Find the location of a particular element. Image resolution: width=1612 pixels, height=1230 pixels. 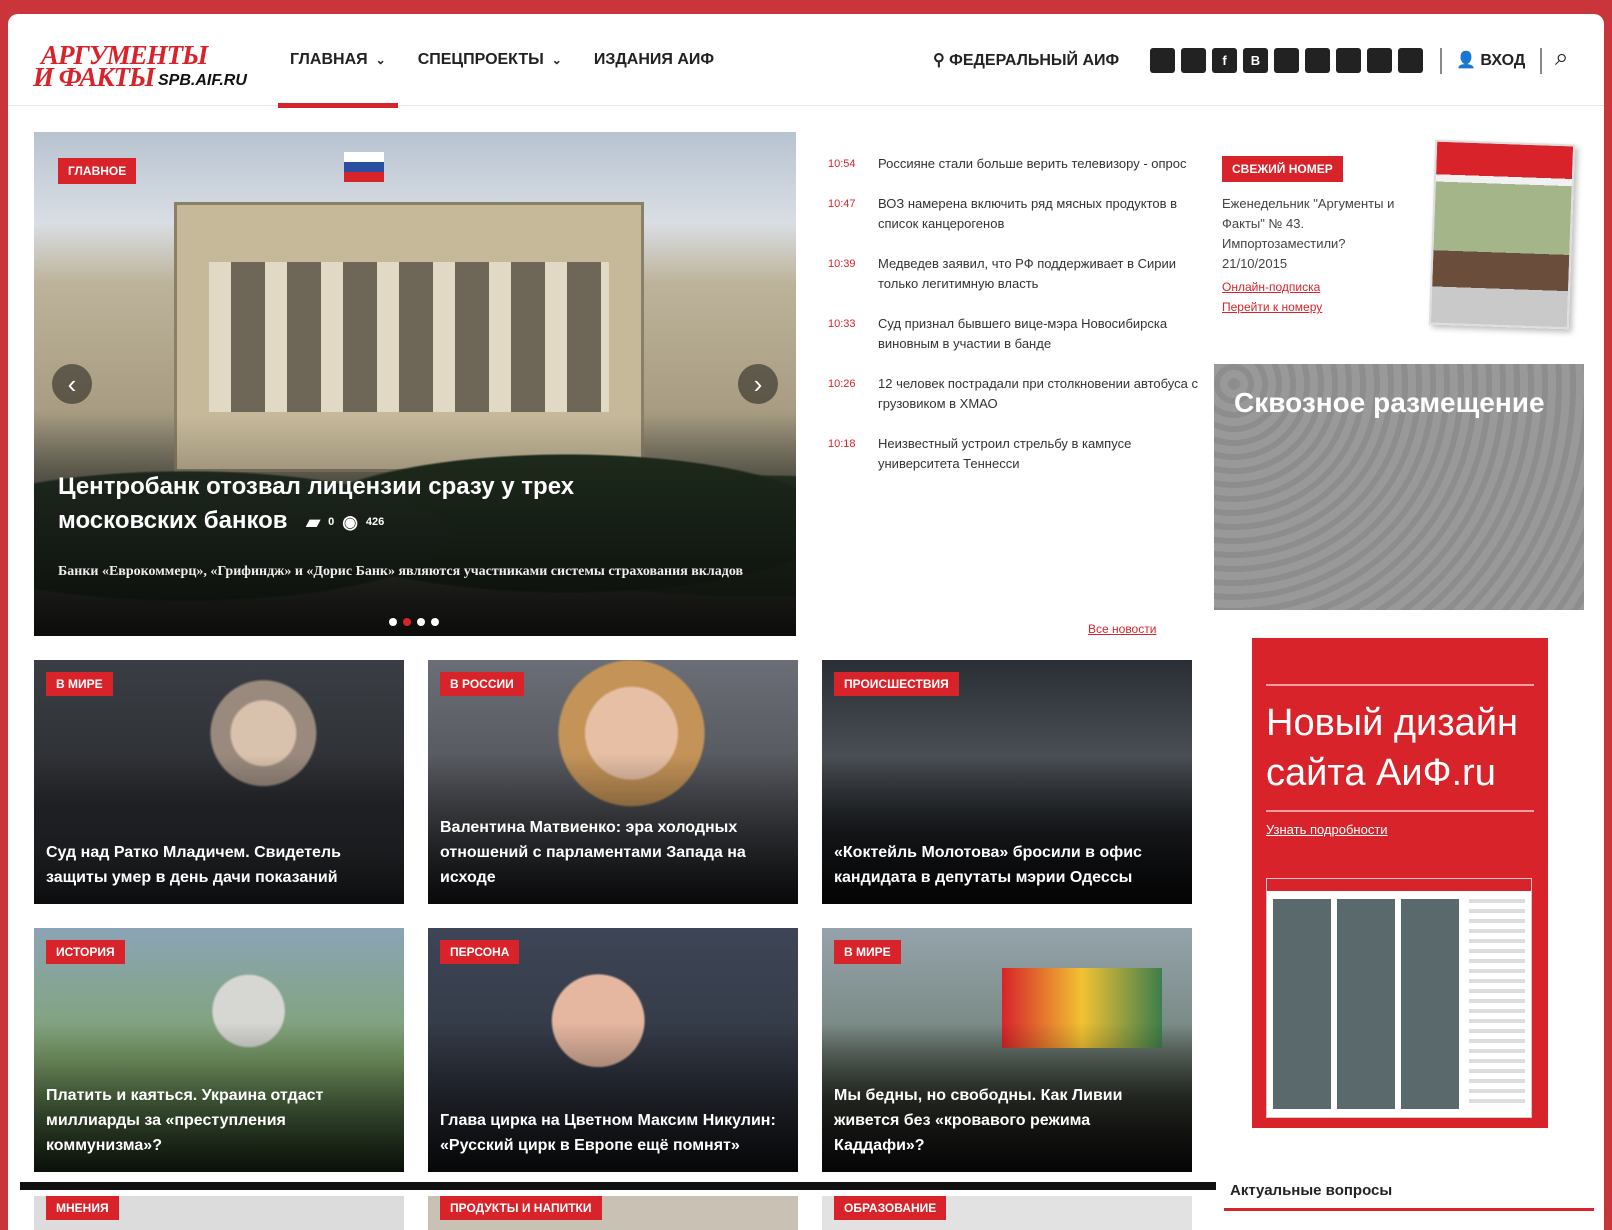

search-icon: ⌕ is located at coordinates (1561, 58).